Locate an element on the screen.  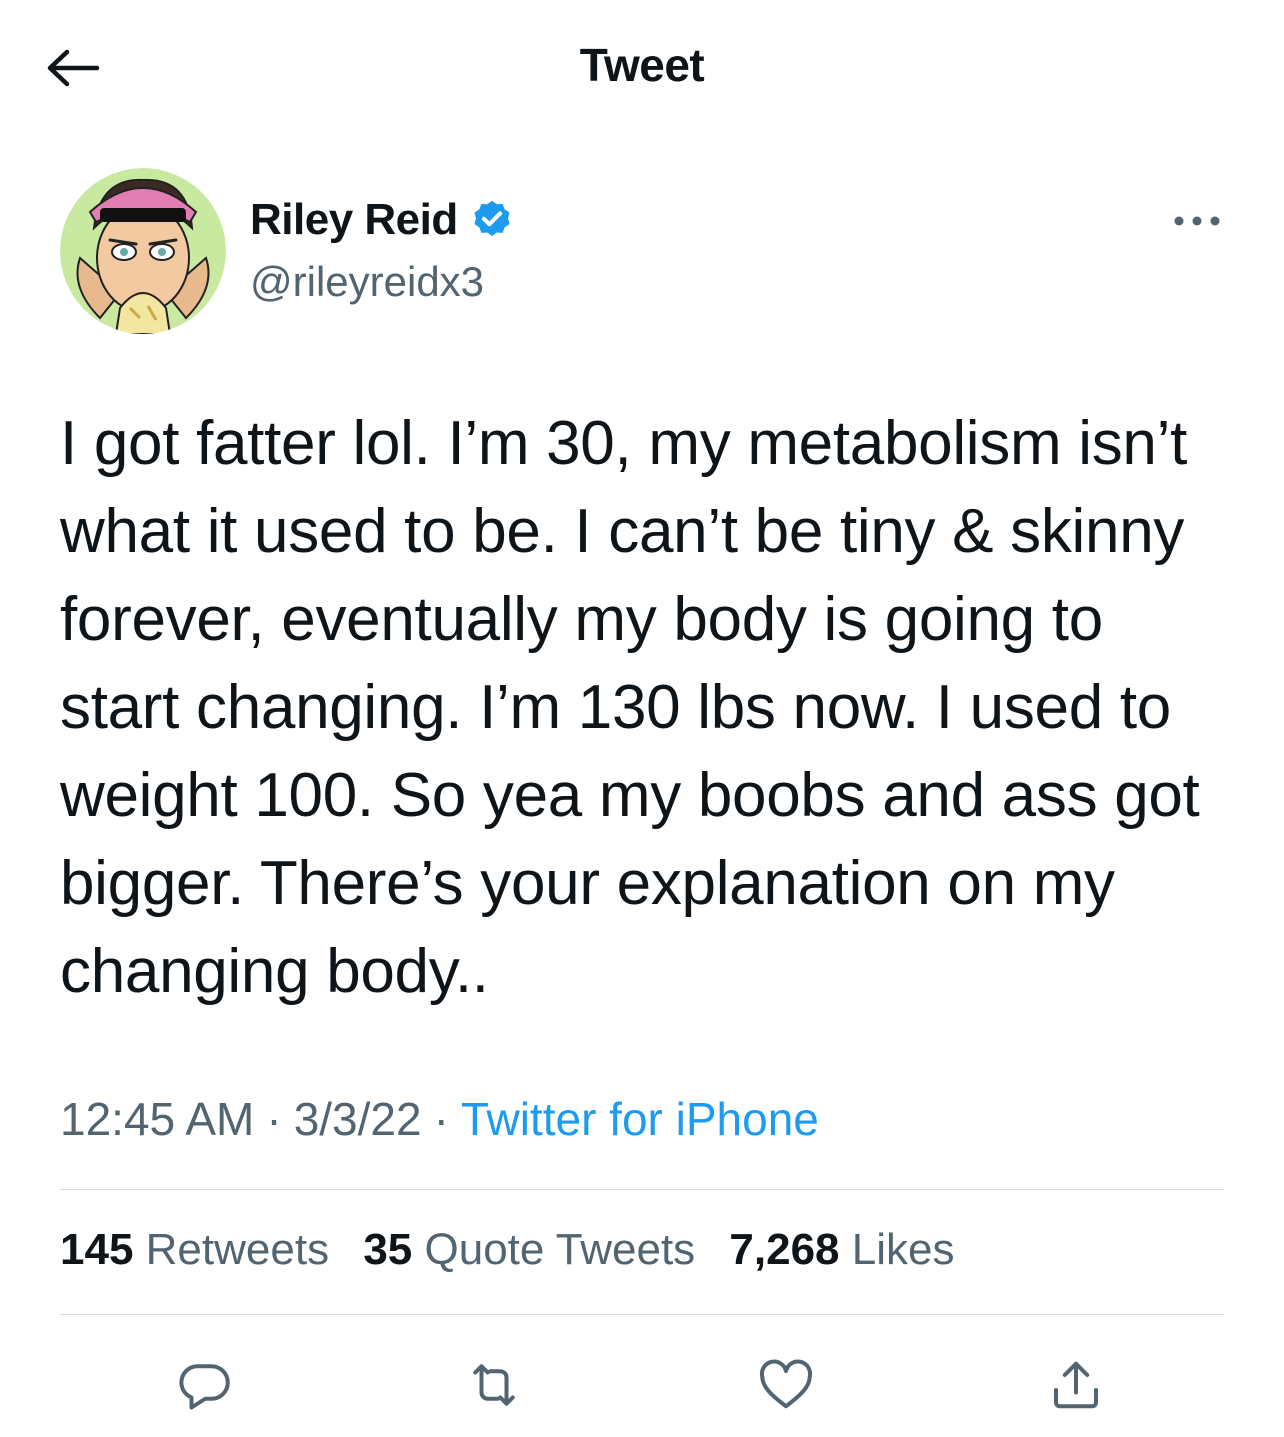
quotes-count: 35 is located at coordinates (388, 1249).